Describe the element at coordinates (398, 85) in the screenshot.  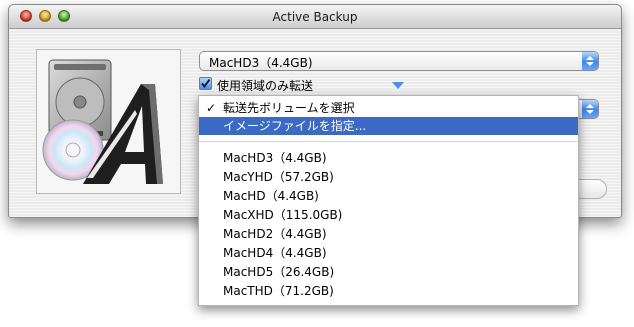
I see `disclosure-triangle-icon` at that location.